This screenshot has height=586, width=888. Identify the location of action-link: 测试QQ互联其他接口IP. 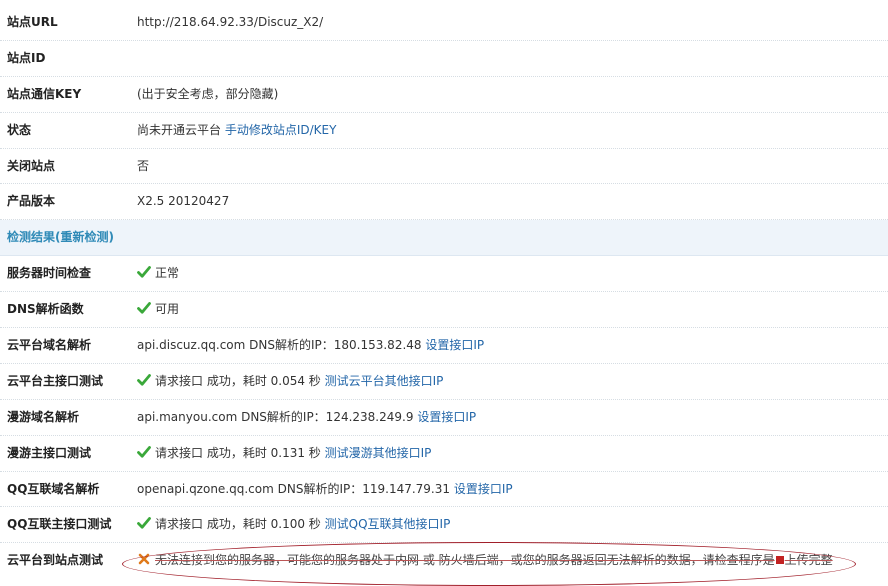
(388, 524).